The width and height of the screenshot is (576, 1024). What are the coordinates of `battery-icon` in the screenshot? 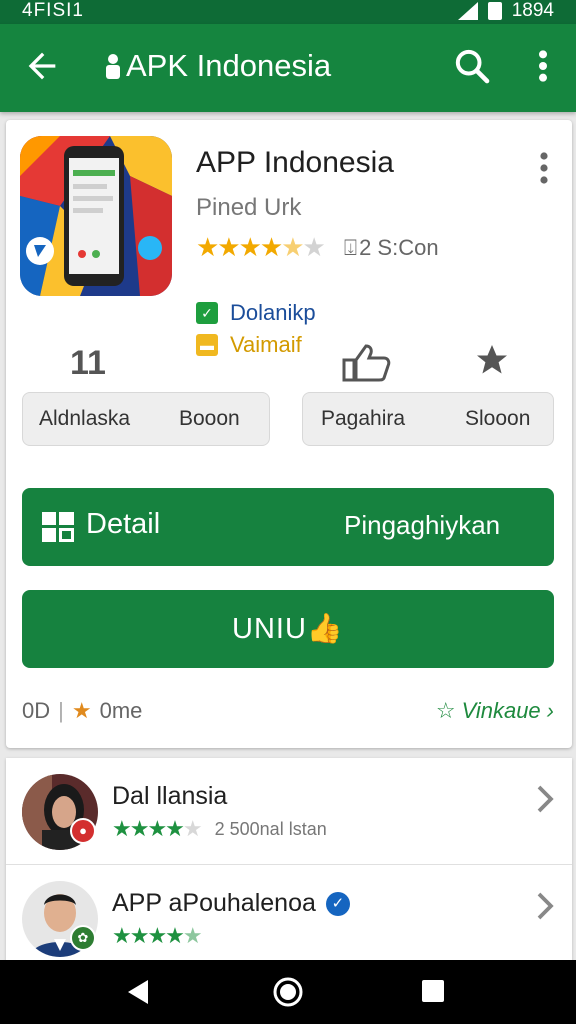 It's located at (494, 11).